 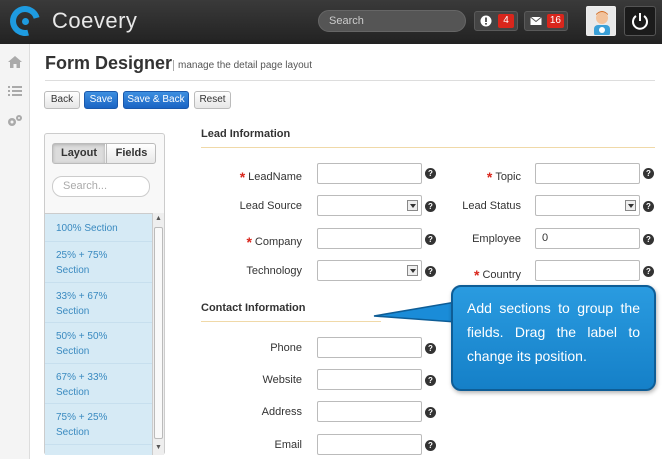 What do you see at coordinates (98, 262) in the screenshot?
I see `section-item-25-75: 25% + 75% Section` at bounding box center [98, 262].